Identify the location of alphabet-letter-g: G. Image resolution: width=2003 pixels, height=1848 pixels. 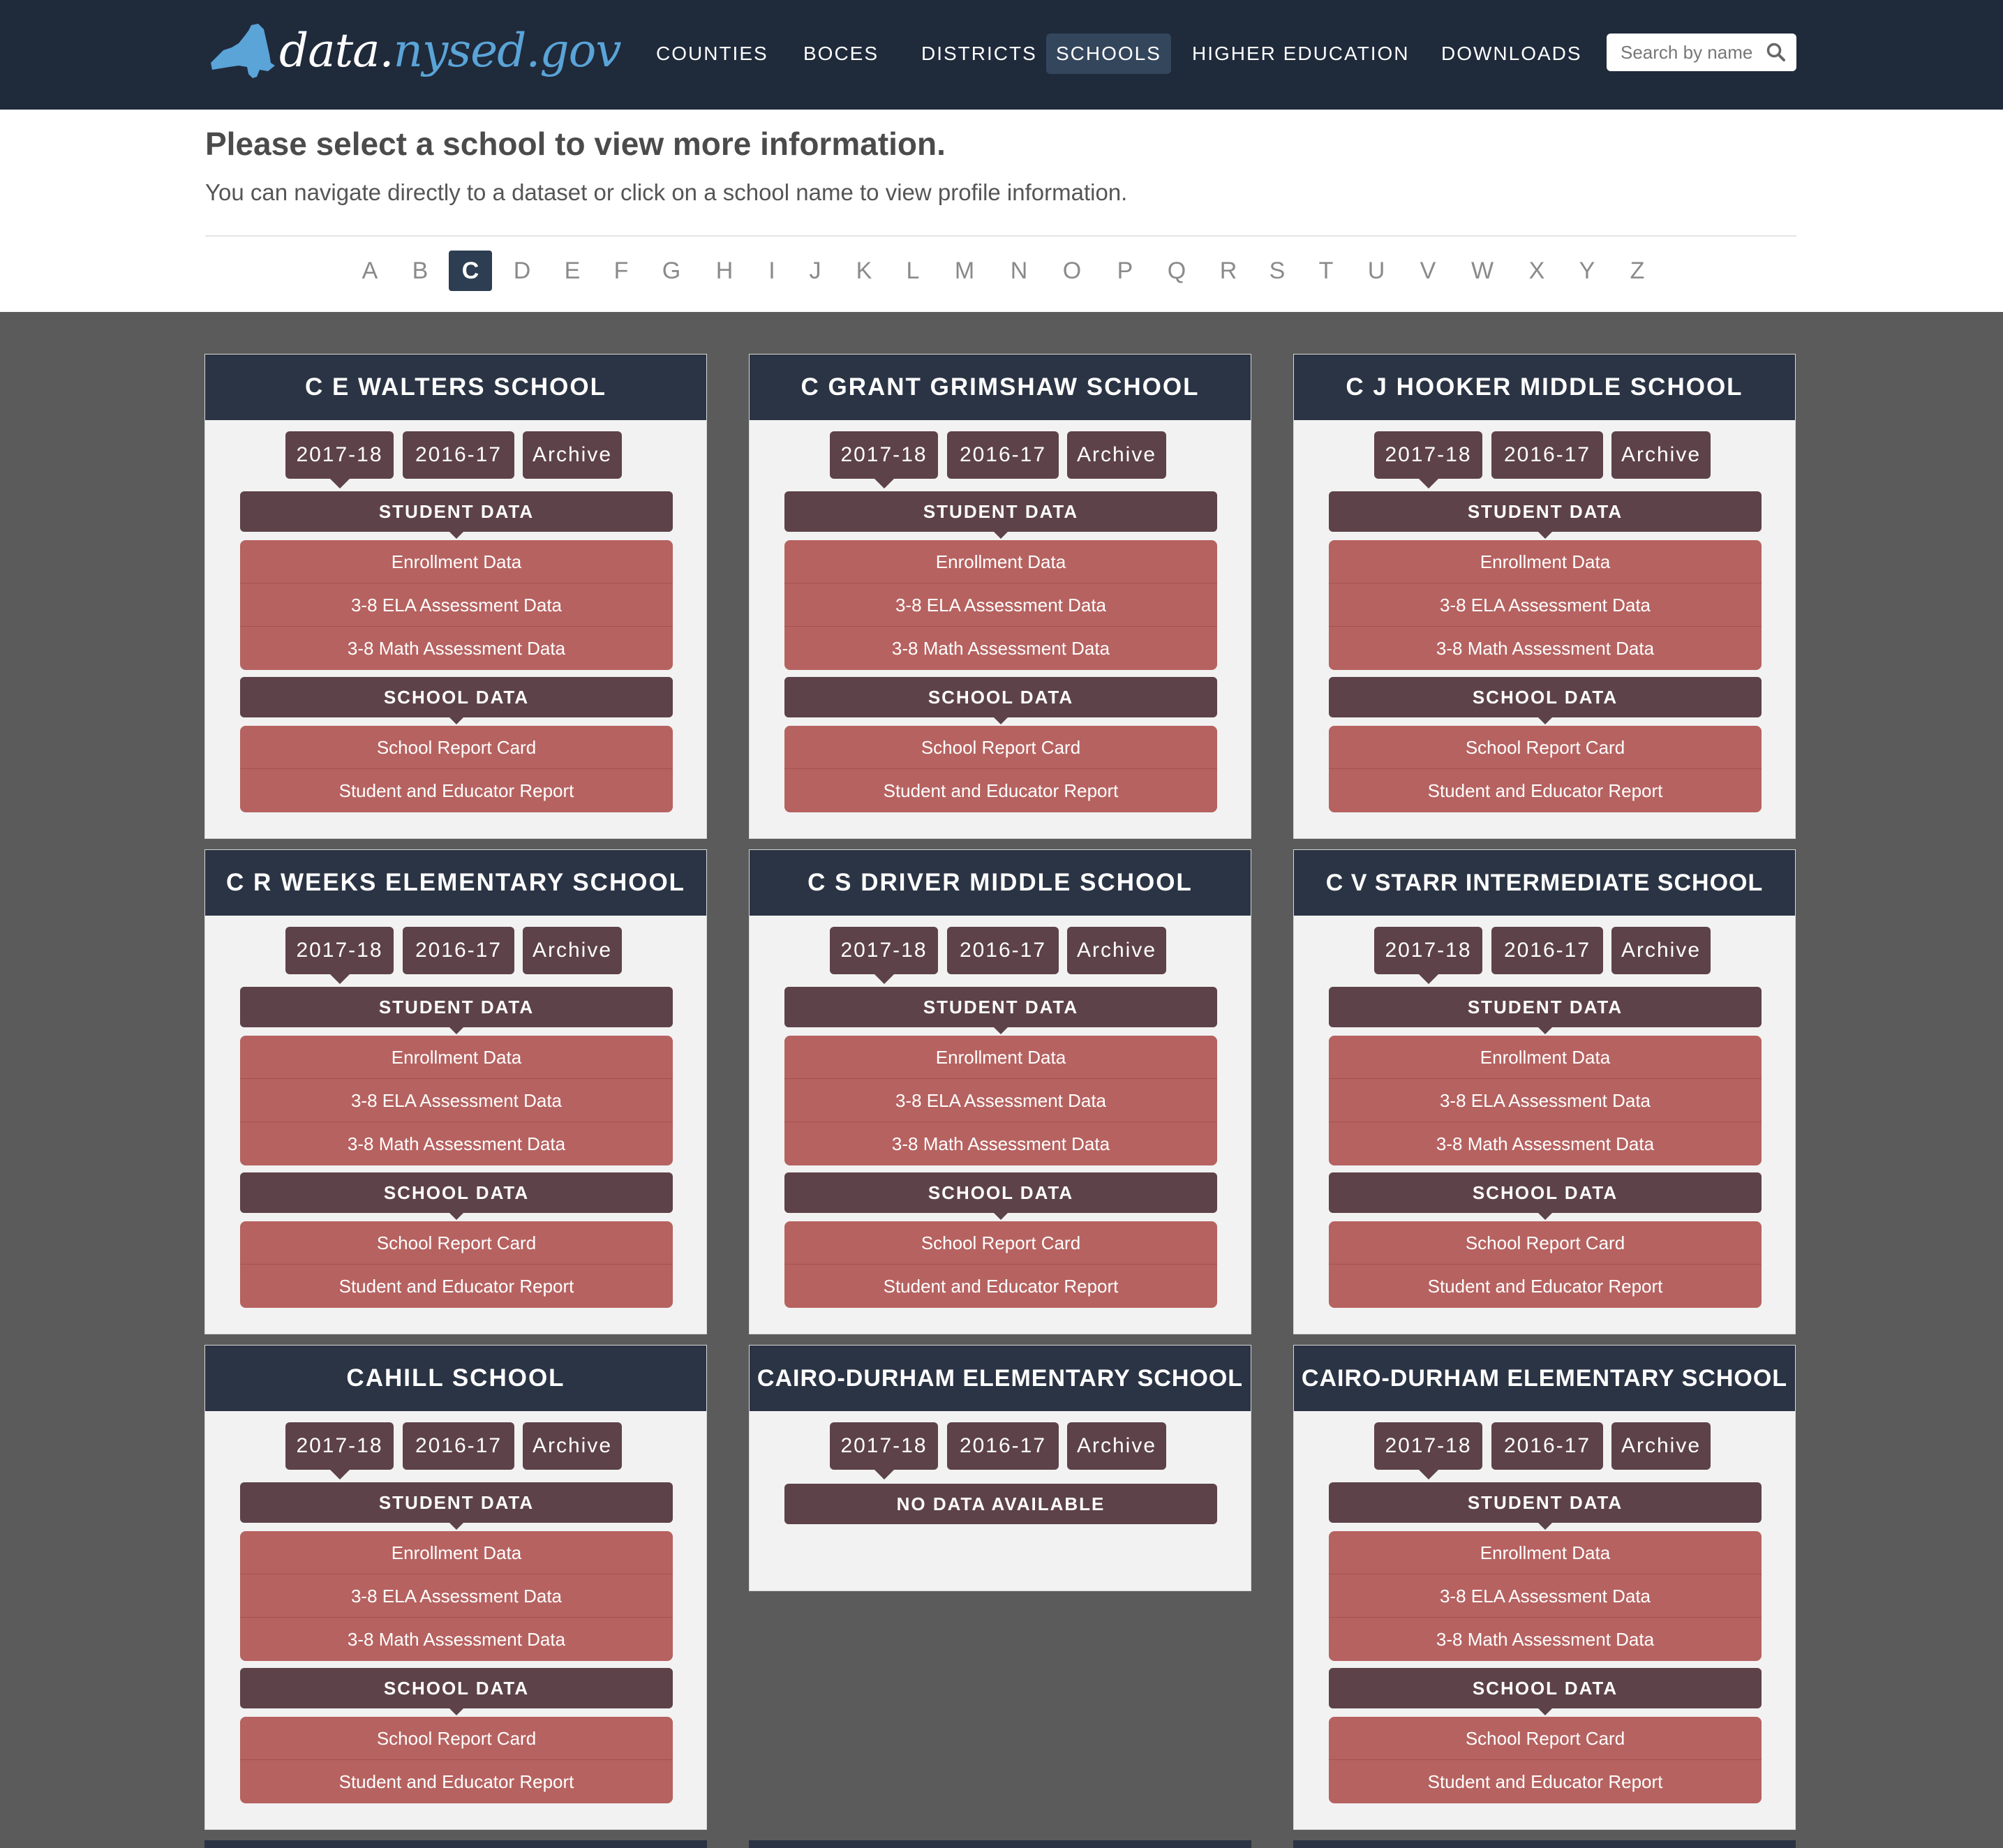
(671, 271).